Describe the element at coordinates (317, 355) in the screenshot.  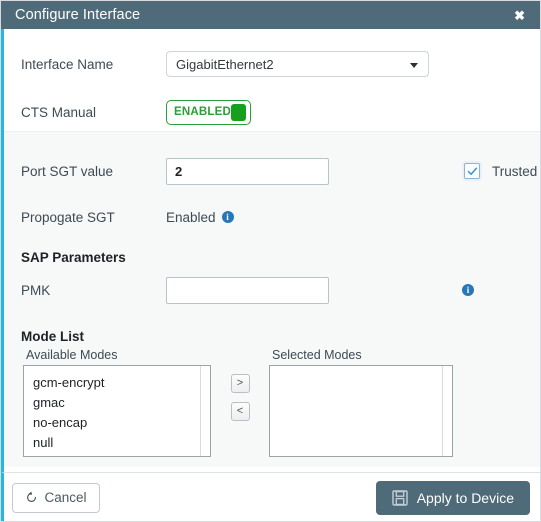
I see `selected-modes-caption: Selected Modes` at that location.